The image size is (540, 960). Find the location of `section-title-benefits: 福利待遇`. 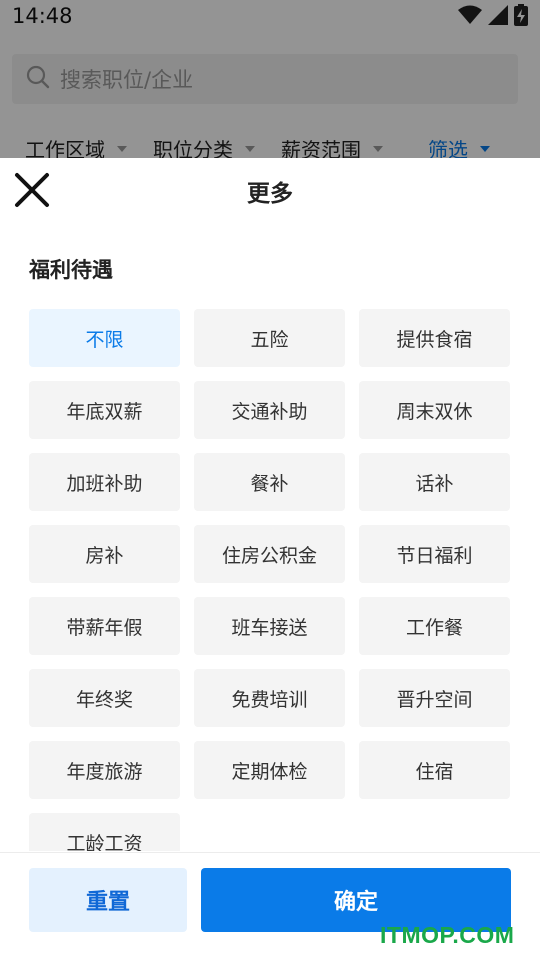

section-title-benefits: 福利待遇 is located at coordinates (71, 270).